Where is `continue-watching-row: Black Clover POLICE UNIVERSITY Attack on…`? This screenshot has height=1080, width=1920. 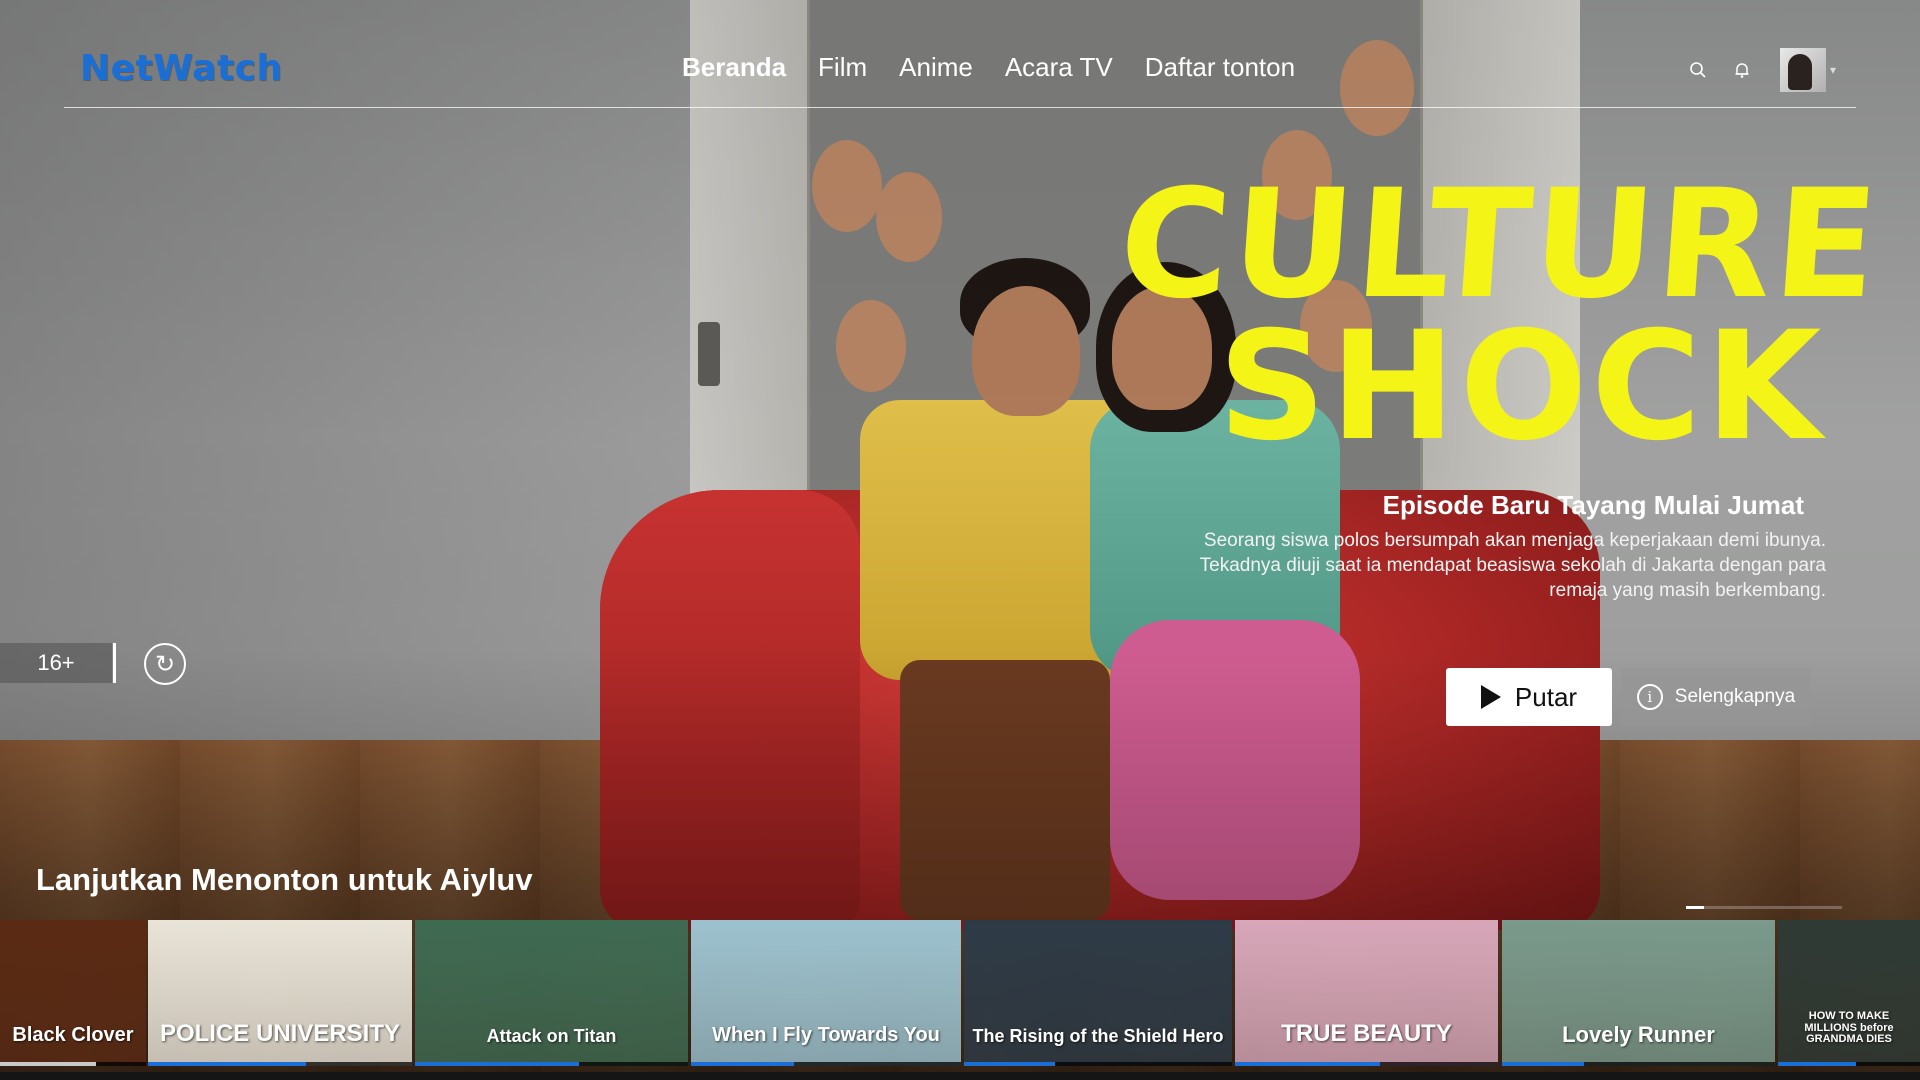
continue-watching-row: Black Clover POLICE UNIVERSITY Attack on… is located at coordinates (960, 1000).